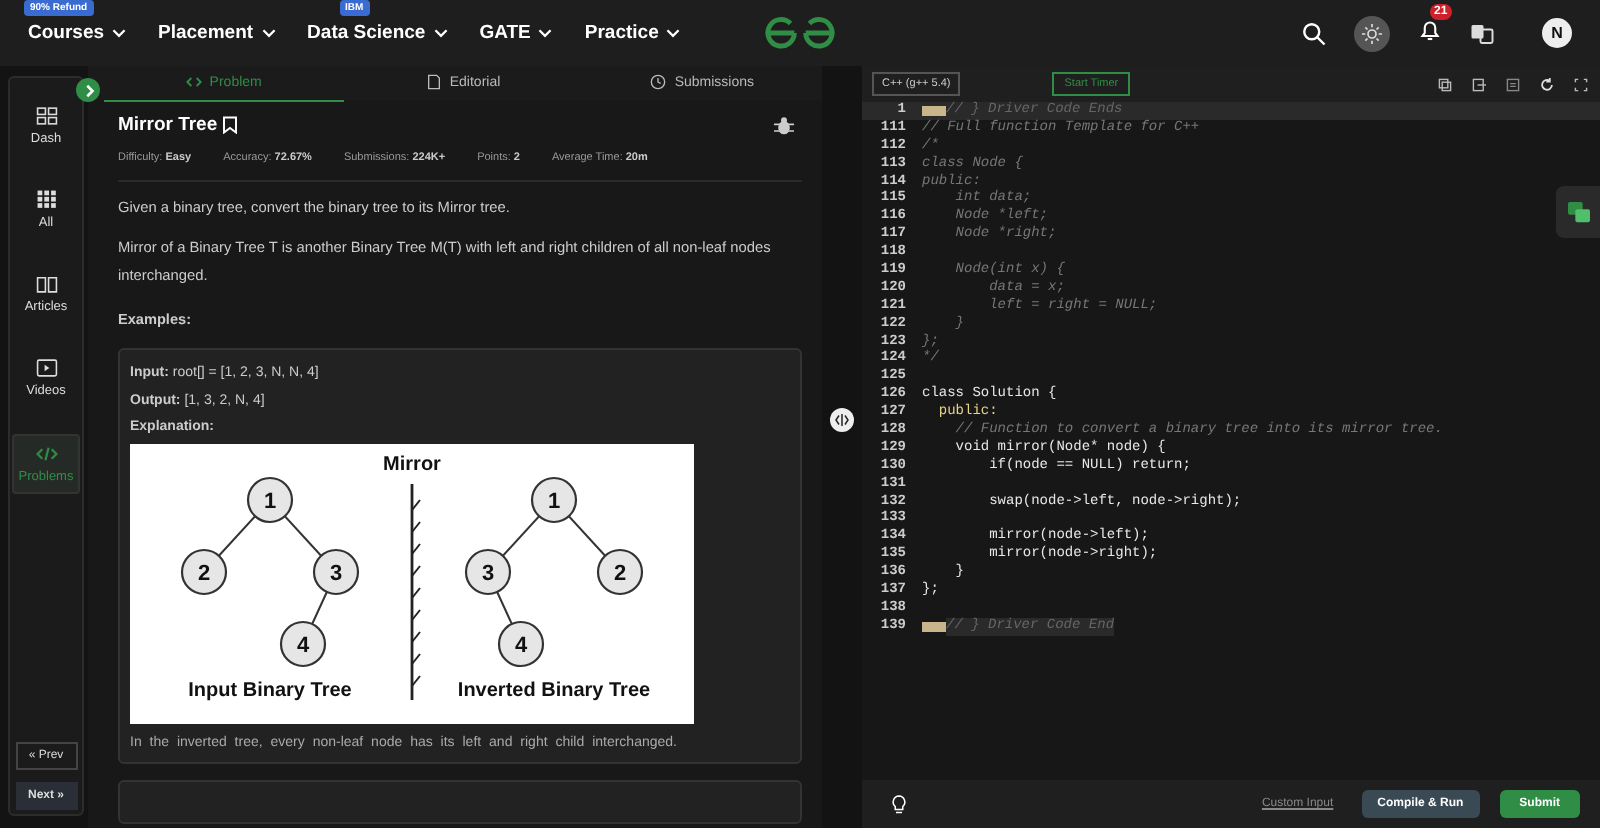 Image resolution: width=1600 pixels, height=828 pixels. Describe the element at coordinates (1445, 84) in the screenshot. I see `copy-icon` at that location.